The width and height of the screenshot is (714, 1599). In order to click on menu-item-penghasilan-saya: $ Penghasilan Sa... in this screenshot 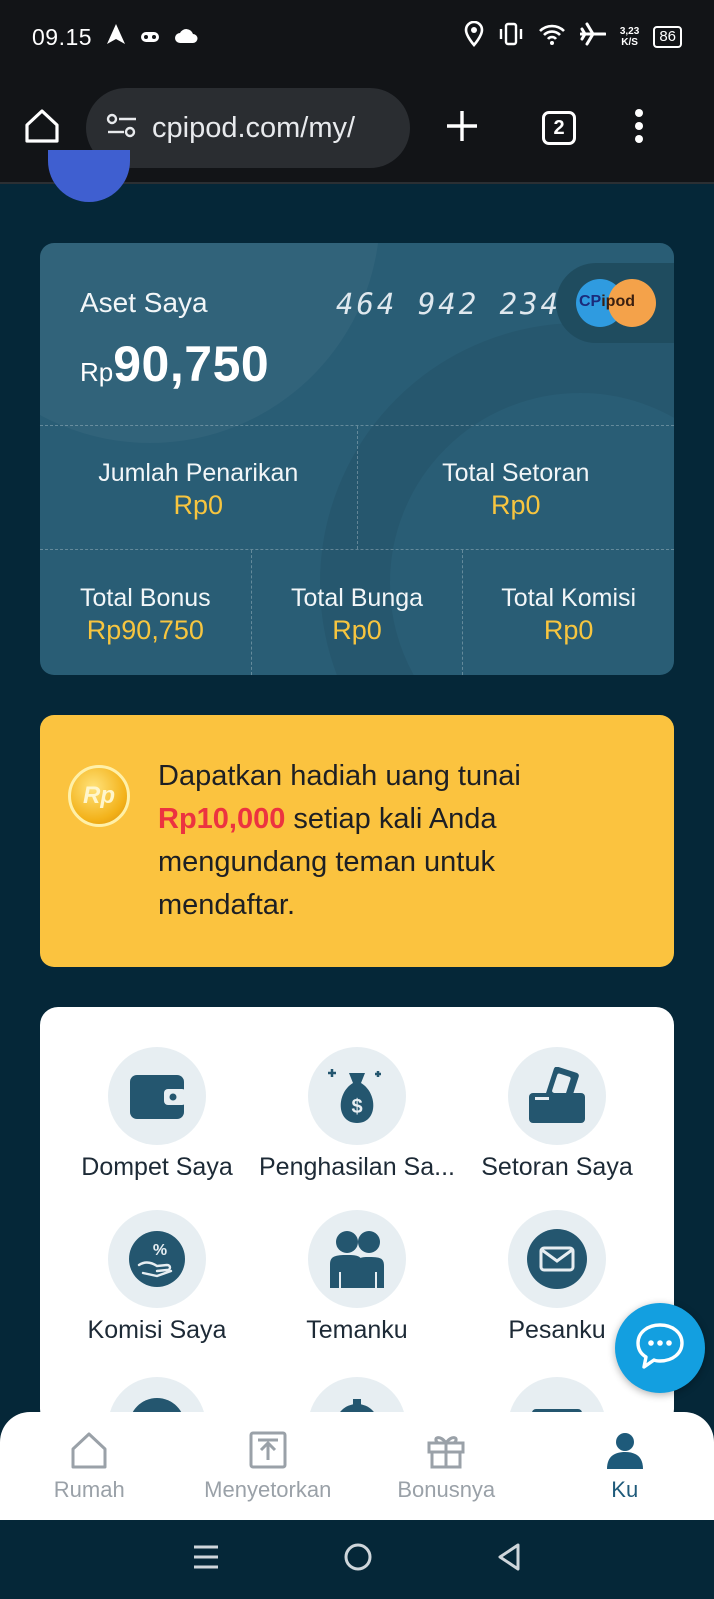, I will do `click(357, 1114)`.